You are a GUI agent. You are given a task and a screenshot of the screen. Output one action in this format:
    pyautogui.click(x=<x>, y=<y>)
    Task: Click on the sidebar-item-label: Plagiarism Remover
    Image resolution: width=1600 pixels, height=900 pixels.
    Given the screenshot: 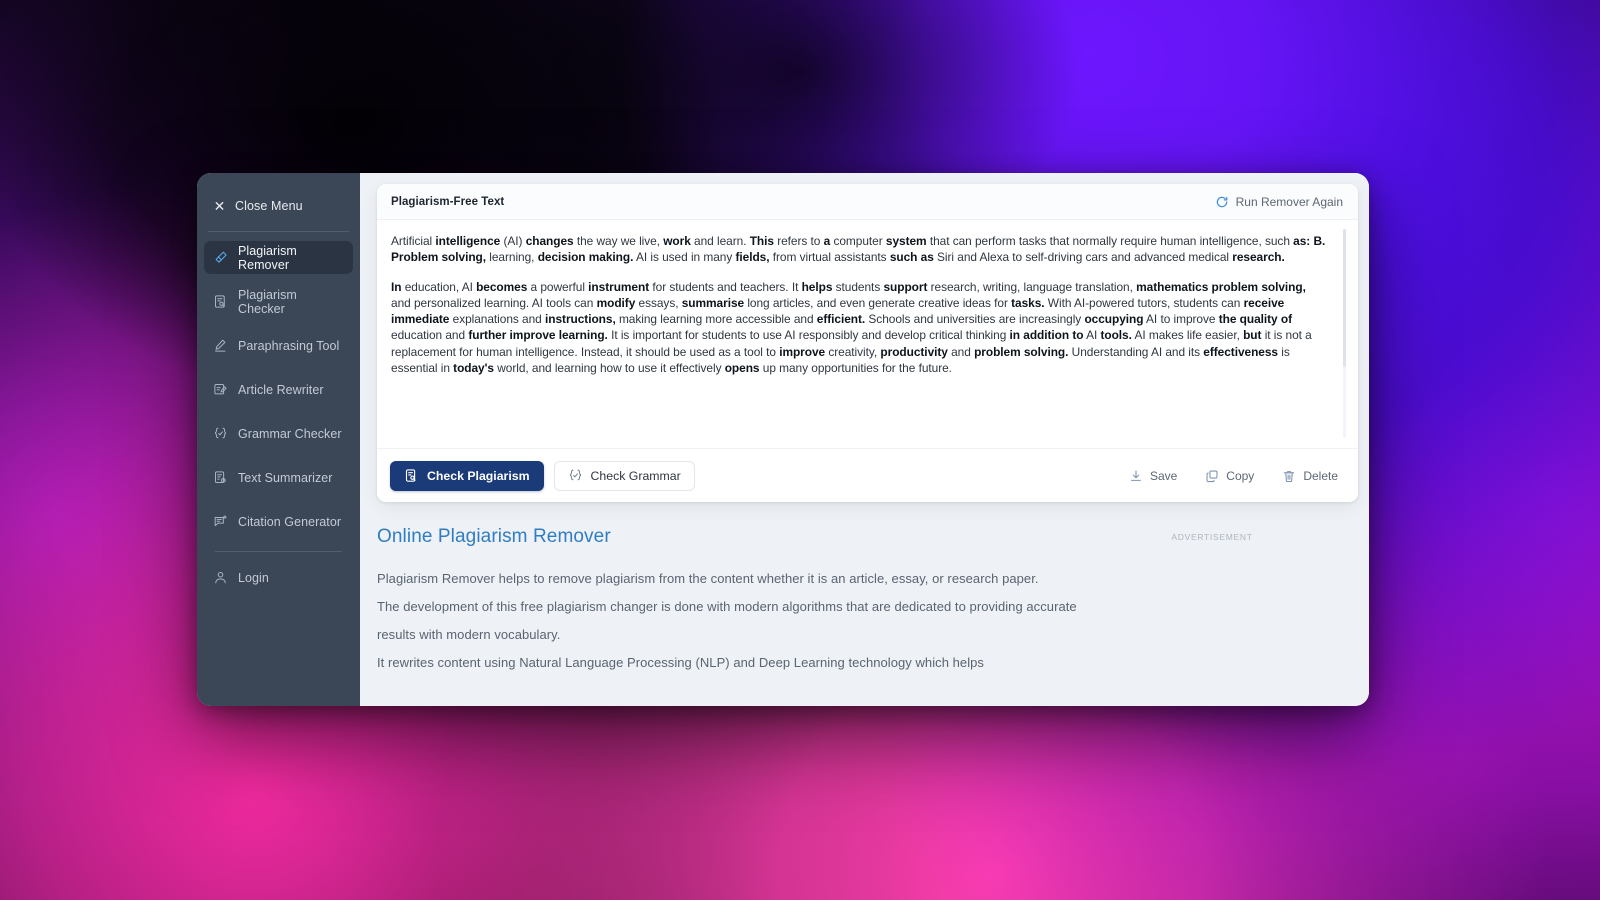 What is the action you would take?
    pyautogui.click(x=267, y=257)
    